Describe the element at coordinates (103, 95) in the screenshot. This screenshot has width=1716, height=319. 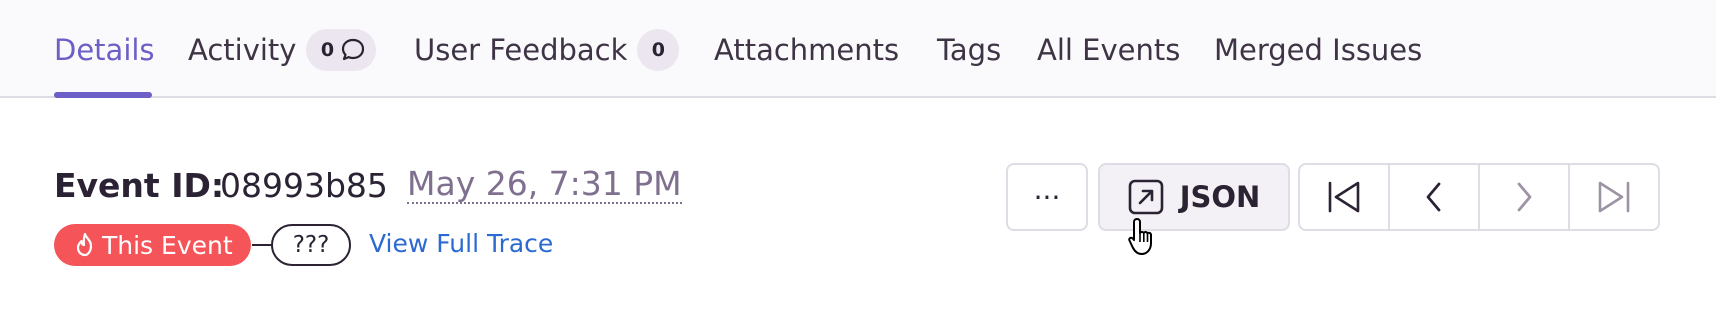
I see `active-tab-indicator` at that location.